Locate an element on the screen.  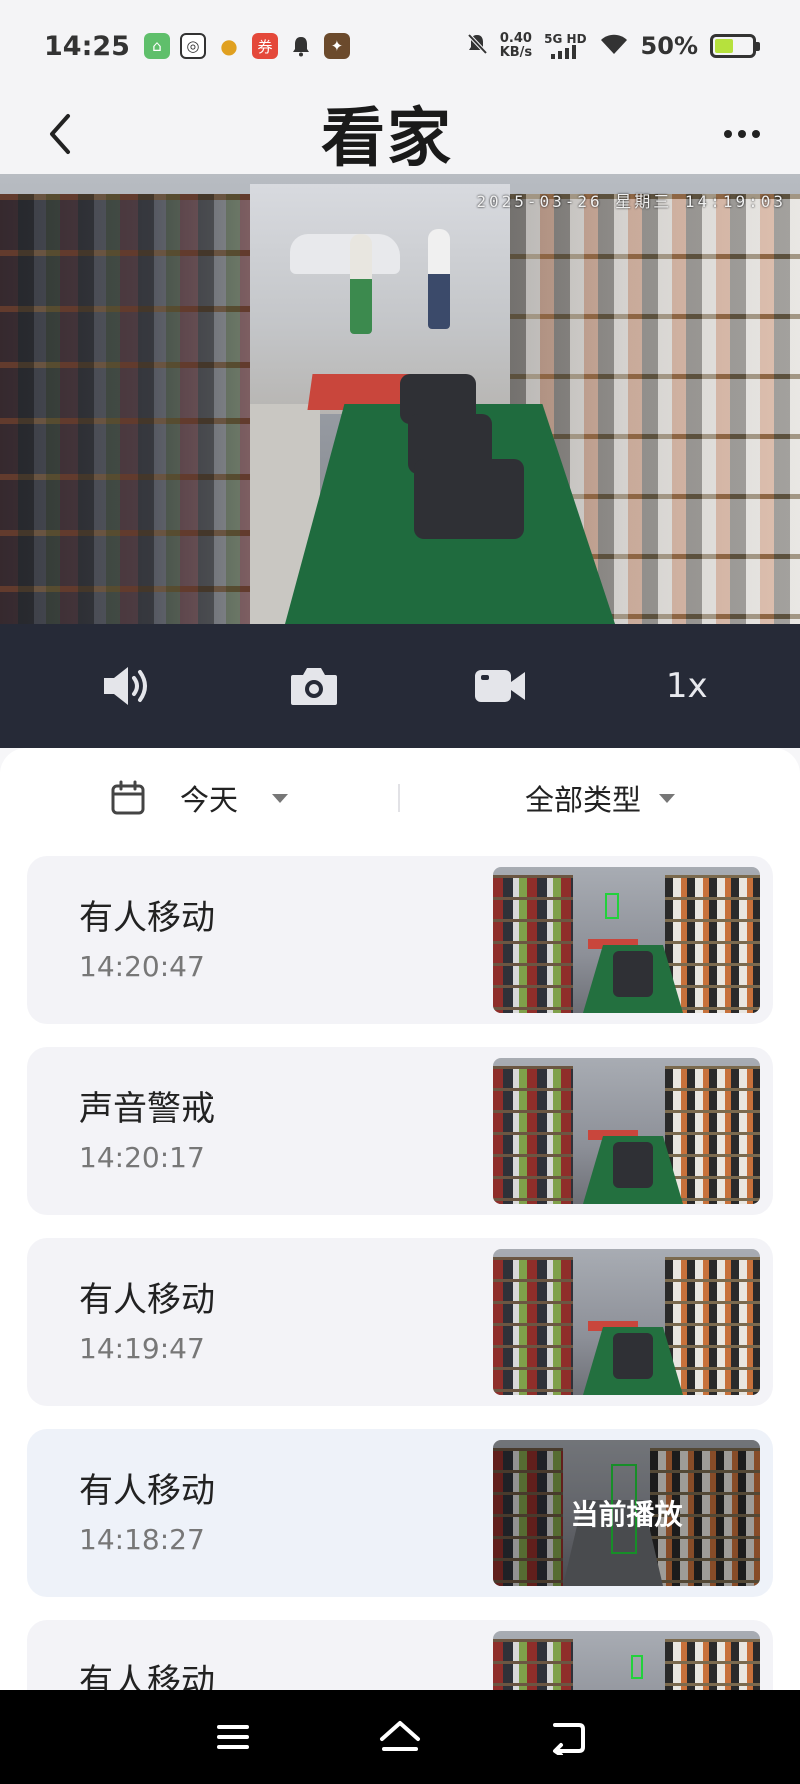
event-card: 有人移动 14:19:47 is located at coordinates (400, 1322).